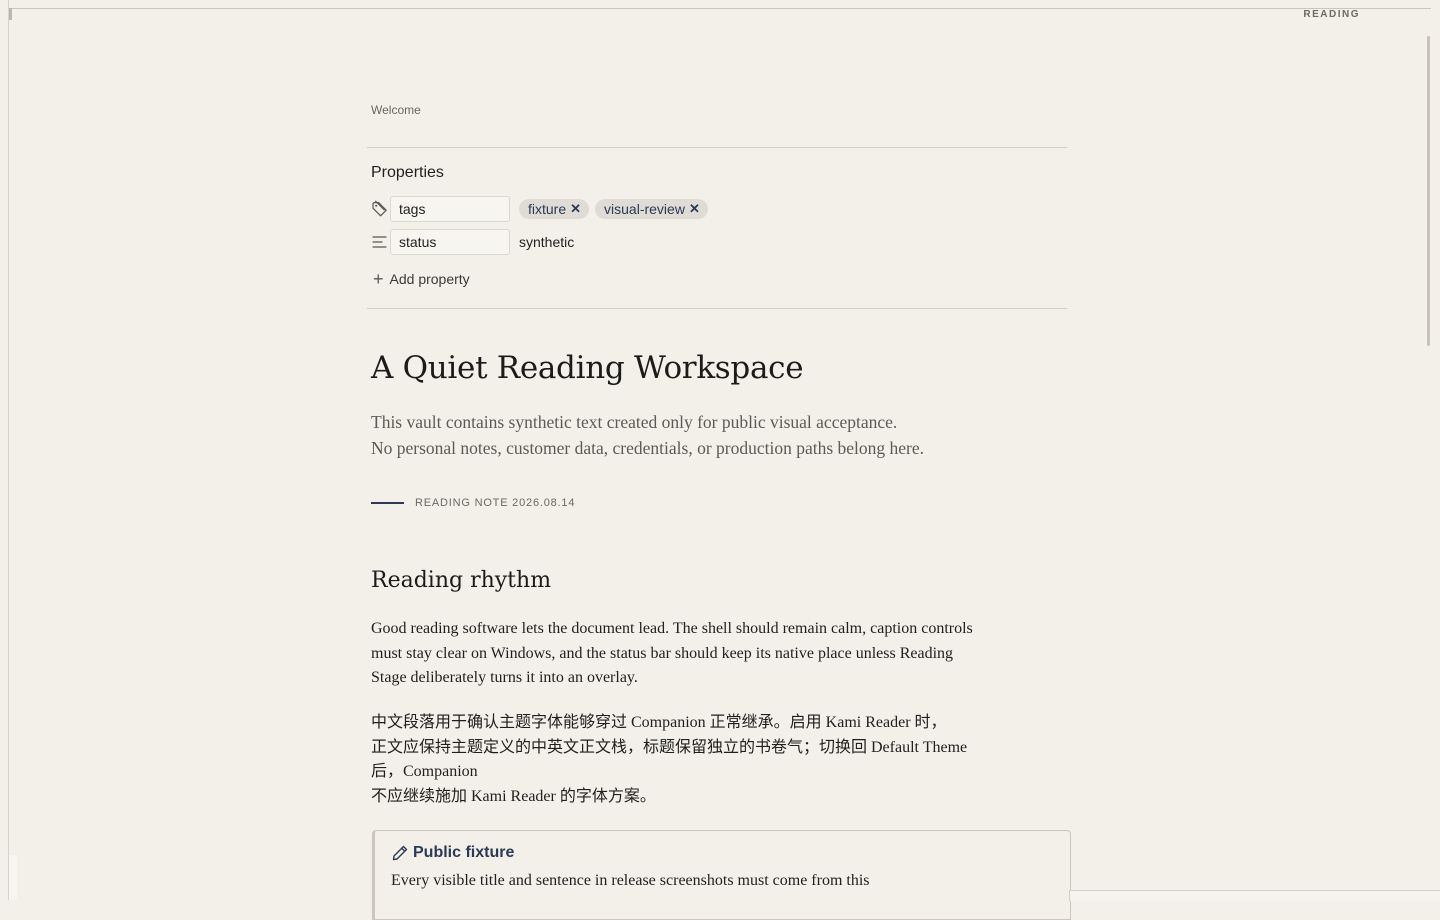 This screenshot has height=920, width=1440. I want to click on note-accent-rule, so click(387, 503).